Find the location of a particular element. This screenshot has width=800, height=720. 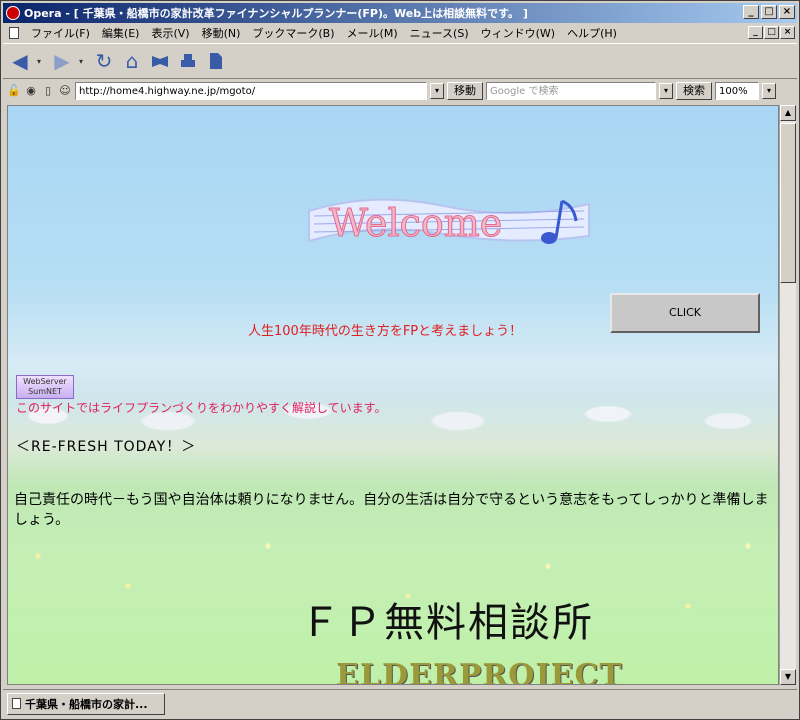

window-controls: _ □ × is located at coordinates (769, 12).